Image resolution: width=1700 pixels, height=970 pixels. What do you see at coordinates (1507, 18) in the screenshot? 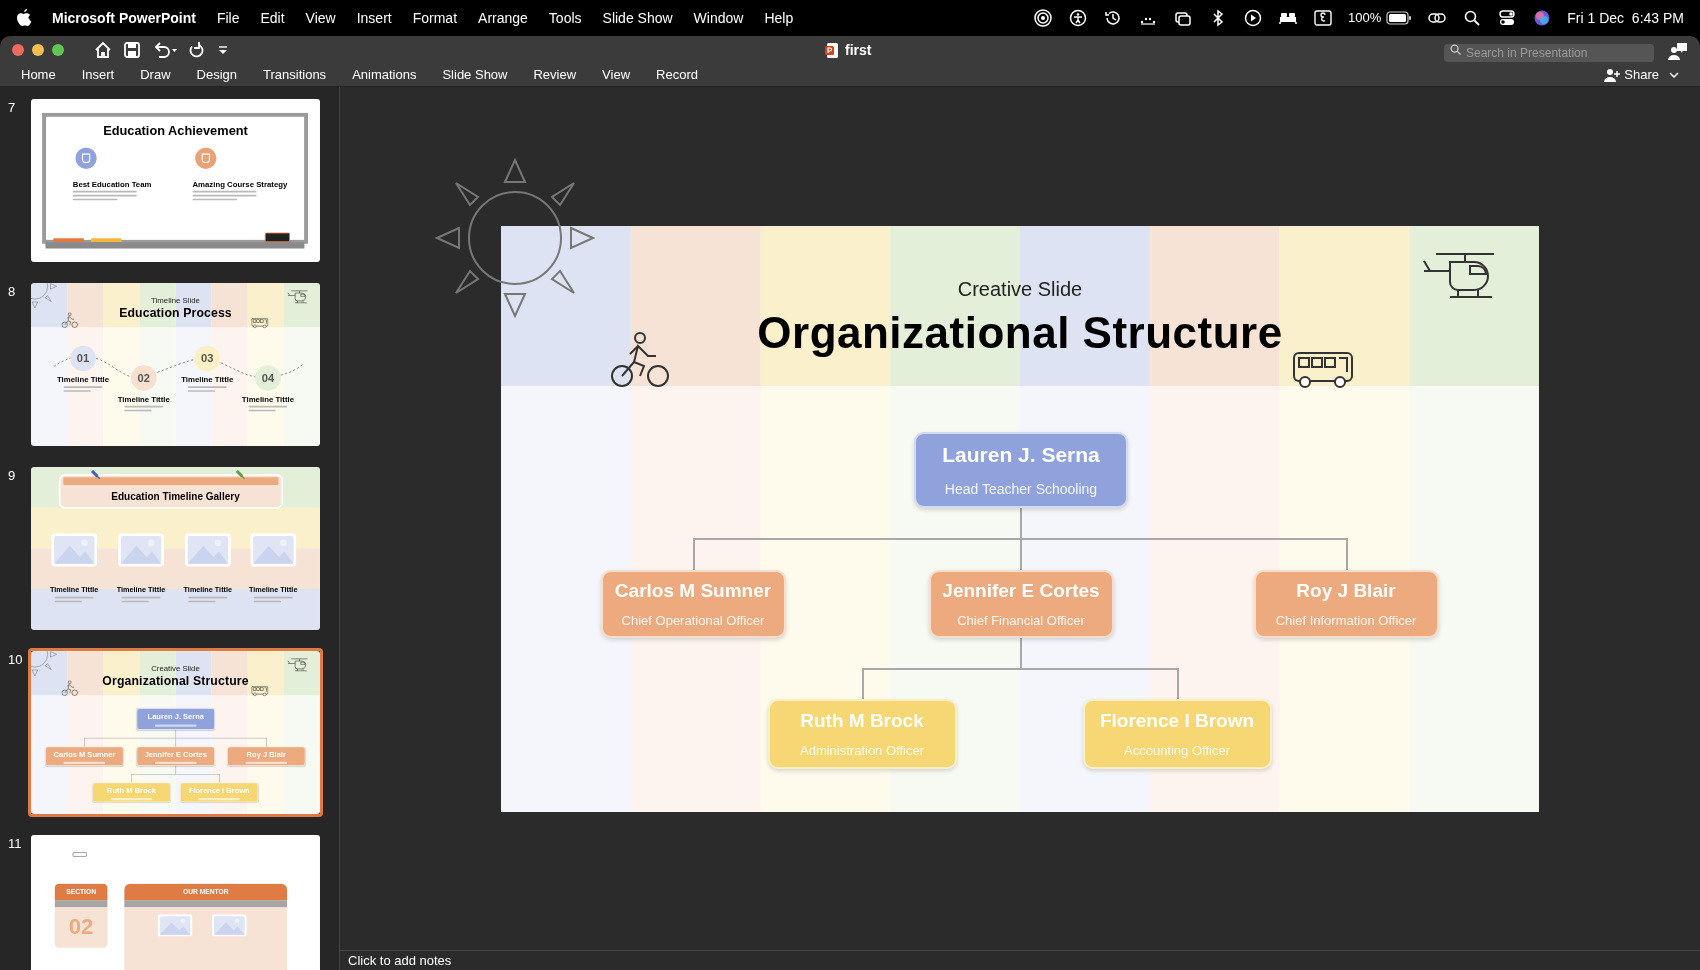
I see `control-center-icon` at bounding box center [1507, 18].